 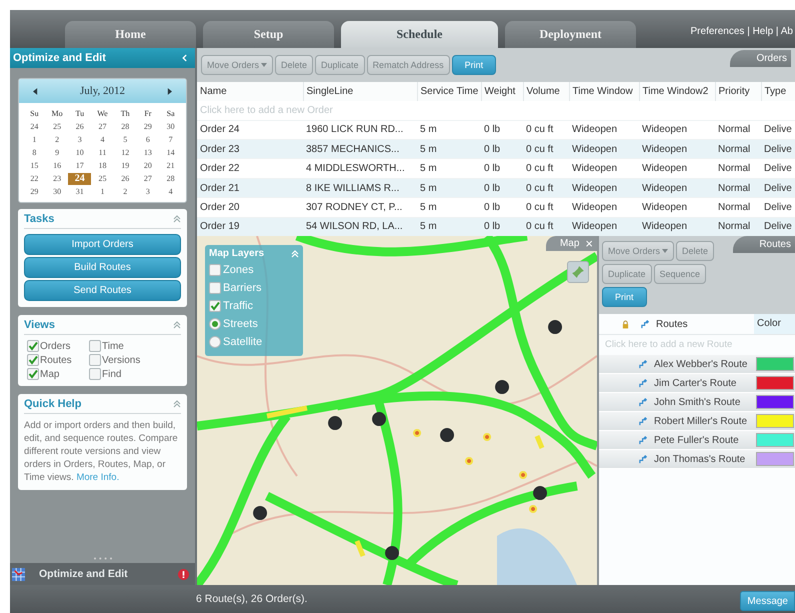 I want to click on calendar-day: 13, so click(x=148, y=153).